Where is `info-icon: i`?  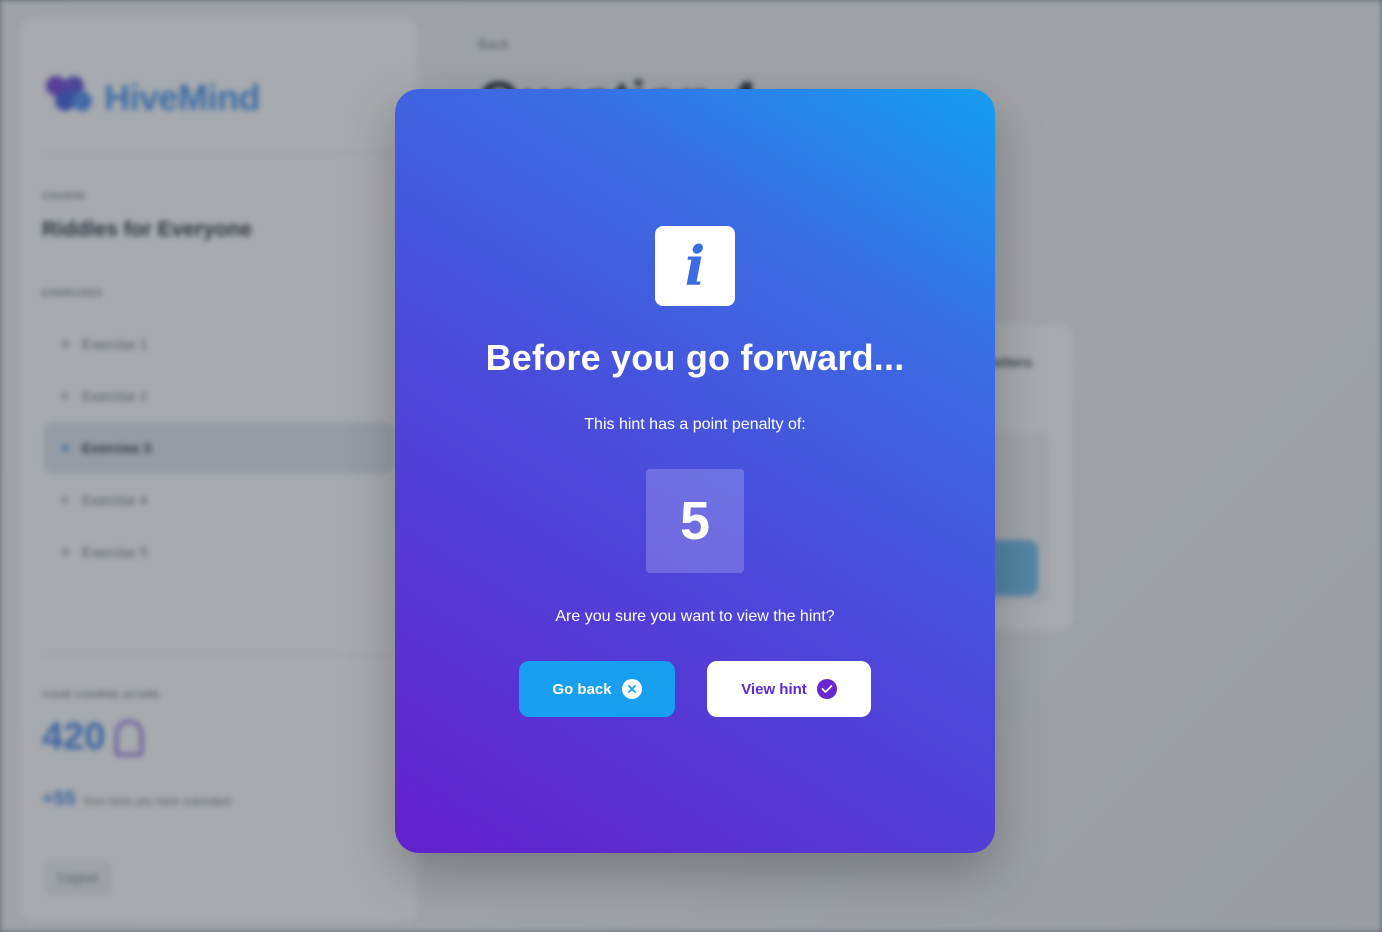 info-icon: i is located at coordinates (695, 266).